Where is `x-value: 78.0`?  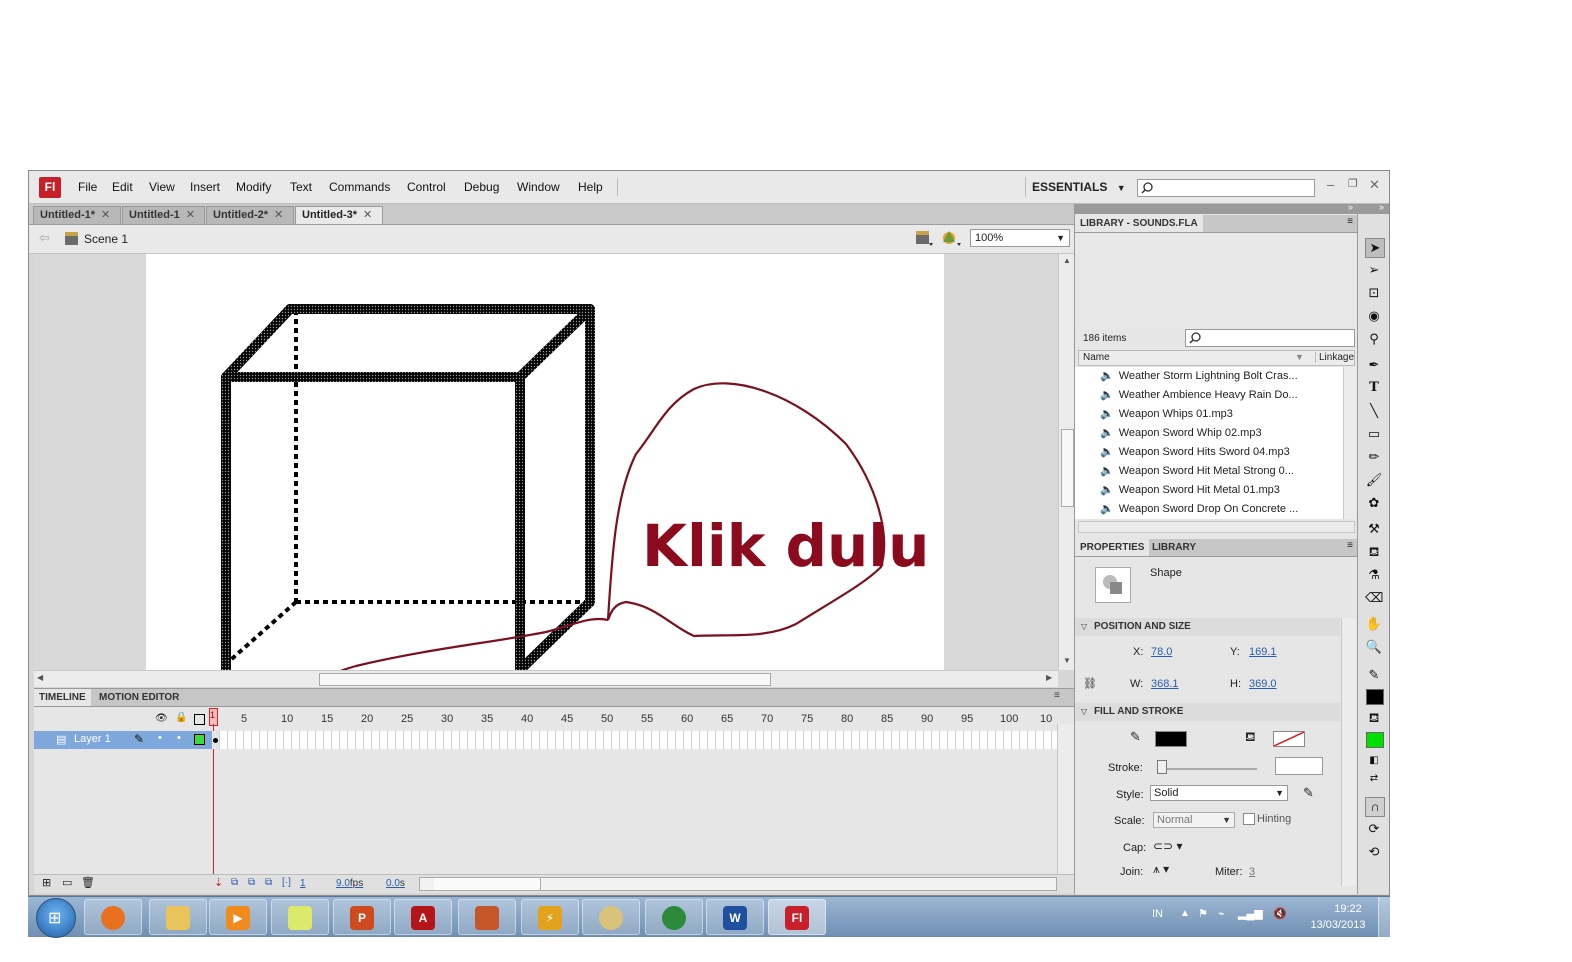 x-value: 78.0 is located at coordinates (1161, 652).